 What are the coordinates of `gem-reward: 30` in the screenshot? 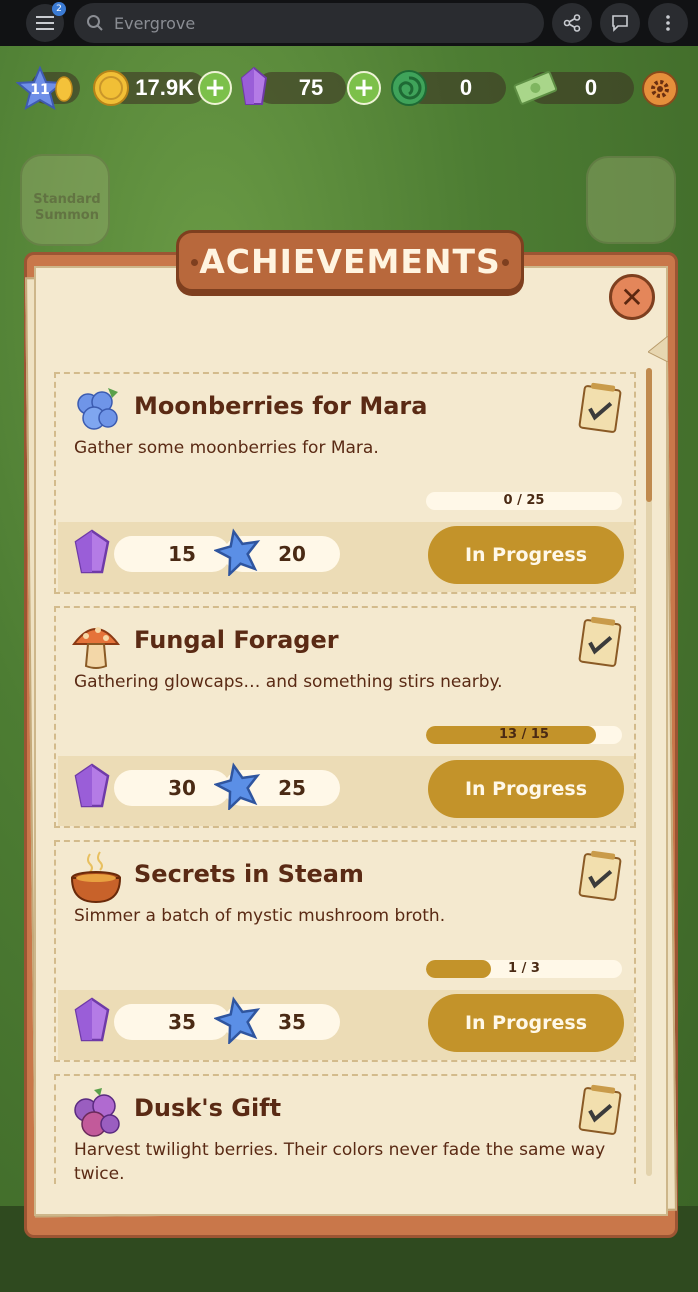 It's located at (172, 788).